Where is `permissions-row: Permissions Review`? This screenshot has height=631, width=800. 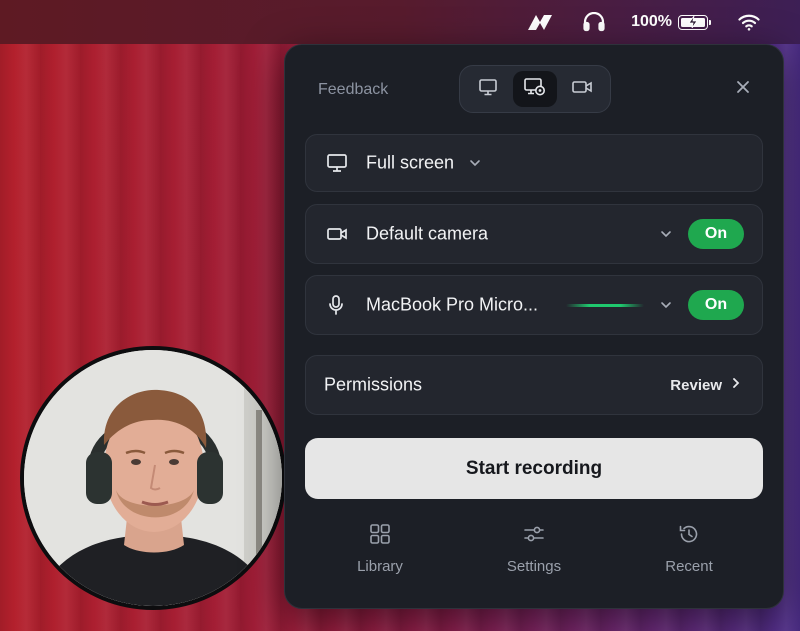
permissions-row: Permissions Review is located at coordinates (534, 385).